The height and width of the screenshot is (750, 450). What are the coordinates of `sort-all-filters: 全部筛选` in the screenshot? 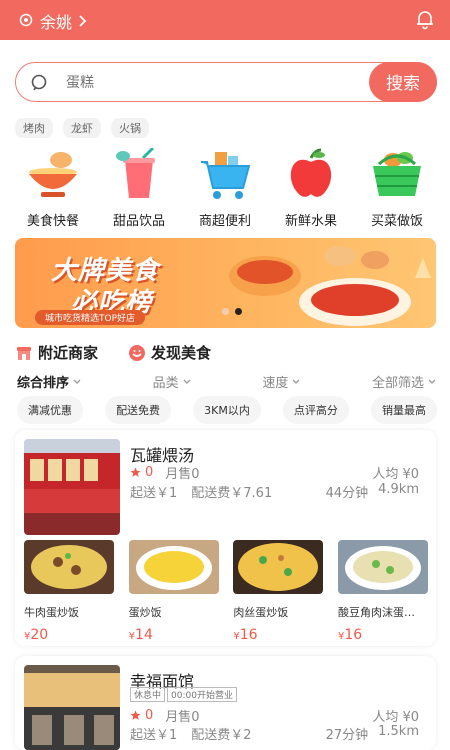 It's located at (404, 381).